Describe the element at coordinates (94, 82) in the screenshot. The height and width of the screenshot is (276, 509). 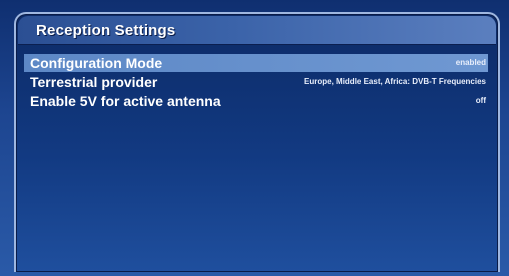
I see `setting-label: Terrestrial provider` at that location.